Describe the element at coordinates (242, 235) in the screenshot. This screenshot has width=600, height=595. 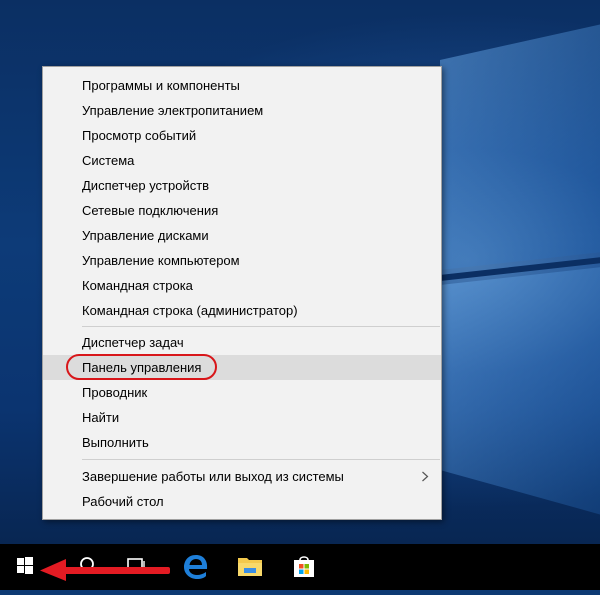
I see `menu-item-disk-management: Управление дисками` at that location.